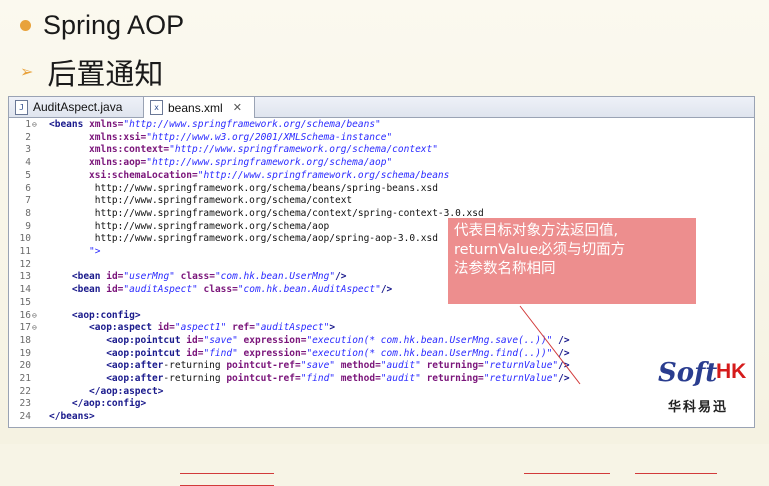 This screenshot has height=486, width=769. Describe the element at coordinates (698, 407) in the screenshot. I see `logo-cn-text: 华科易迅` at that location.